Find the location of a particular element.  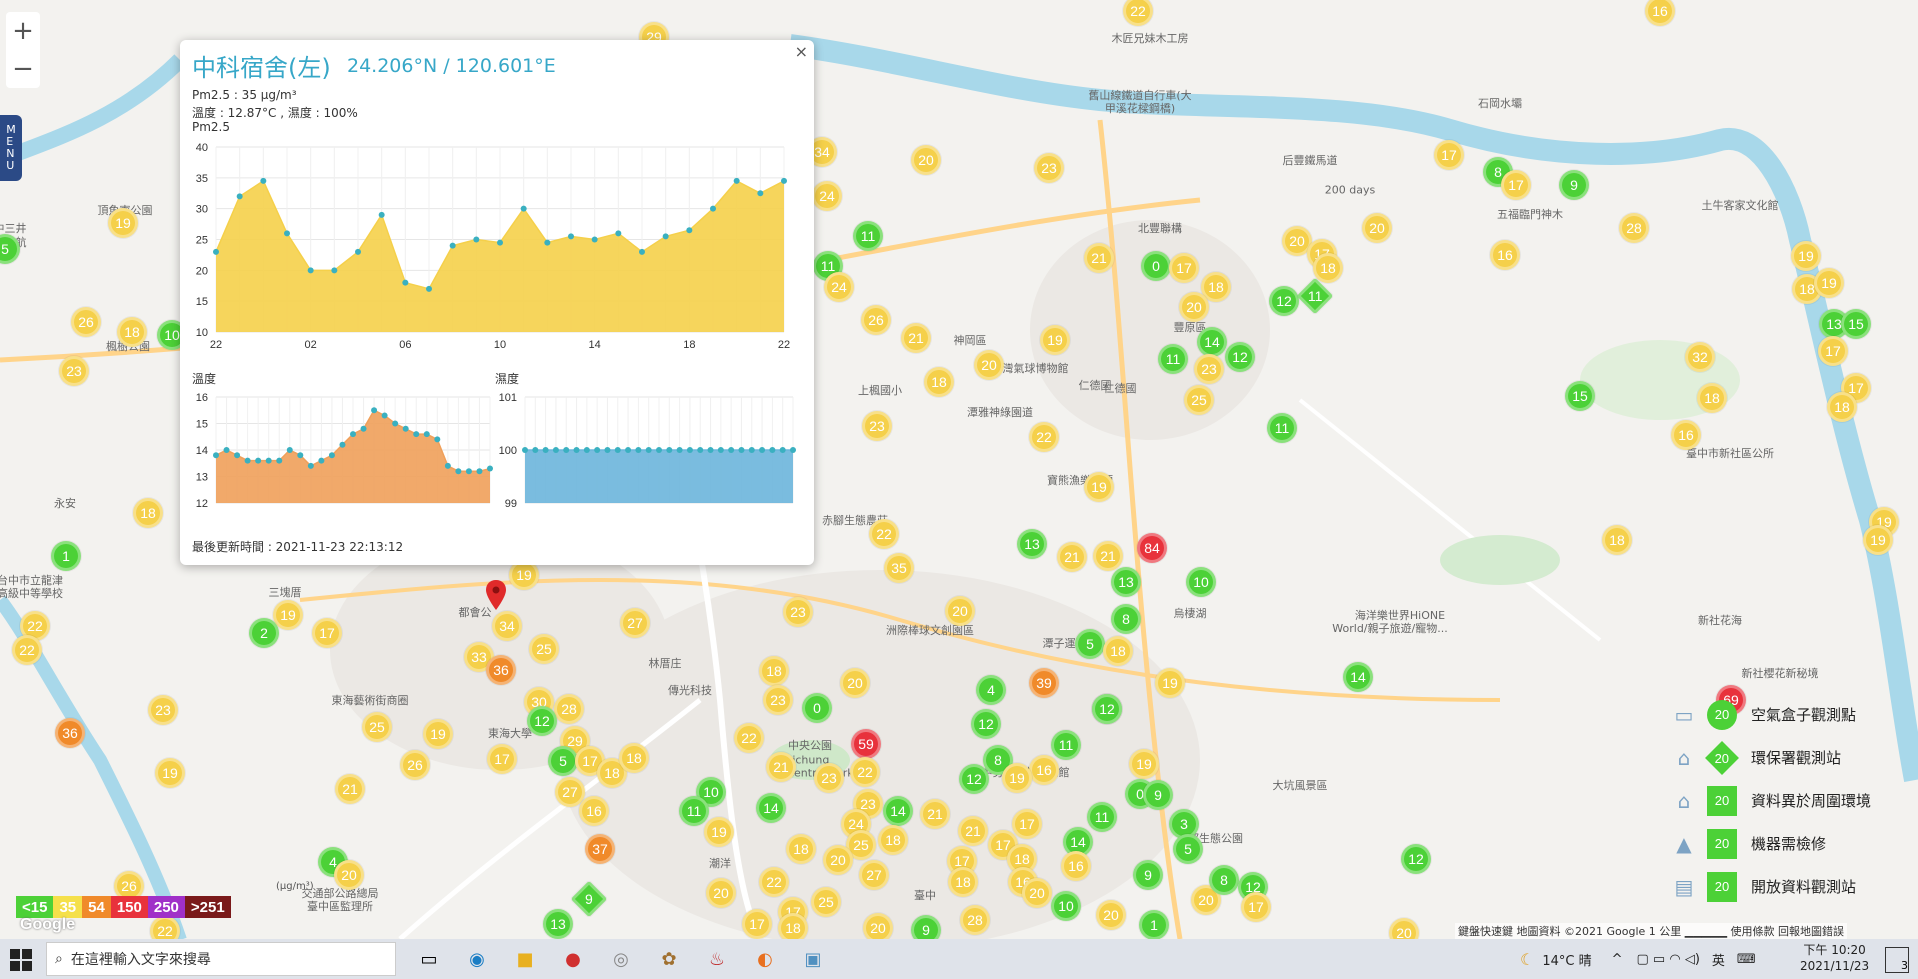

app-icon-animal: ✿ is located at coordinates (669, 959).